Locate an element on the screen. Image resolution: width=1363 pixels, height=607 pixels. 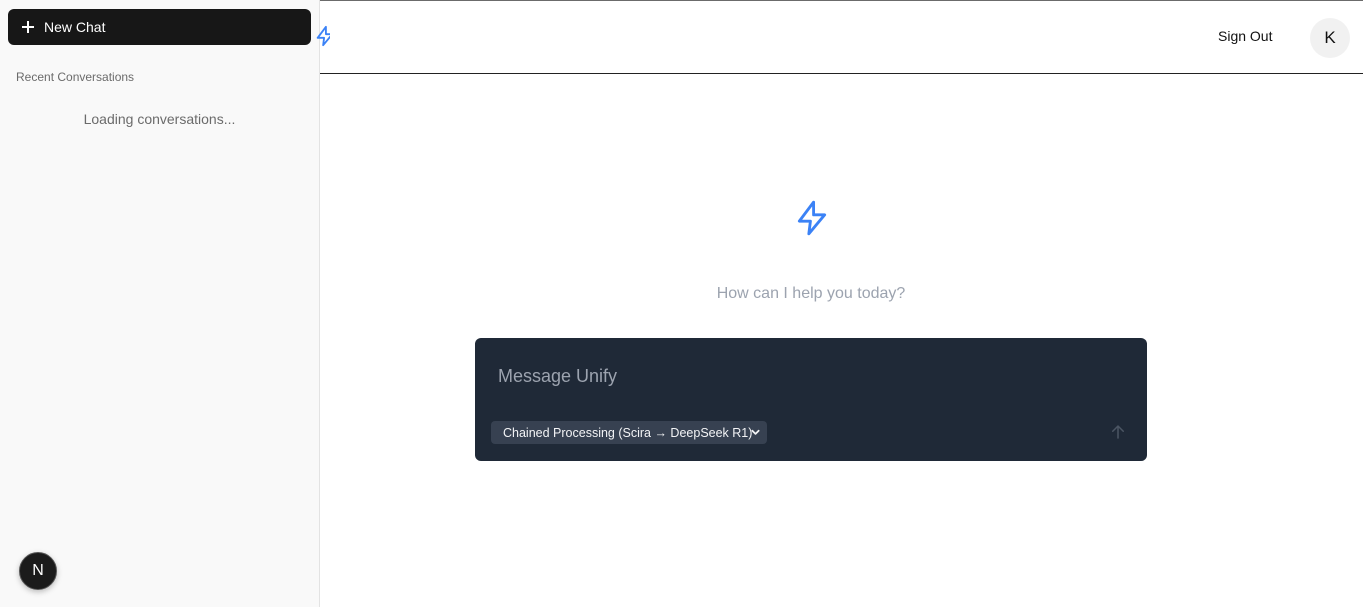
avatar-initial: K is located at coordinates (1330, 37).